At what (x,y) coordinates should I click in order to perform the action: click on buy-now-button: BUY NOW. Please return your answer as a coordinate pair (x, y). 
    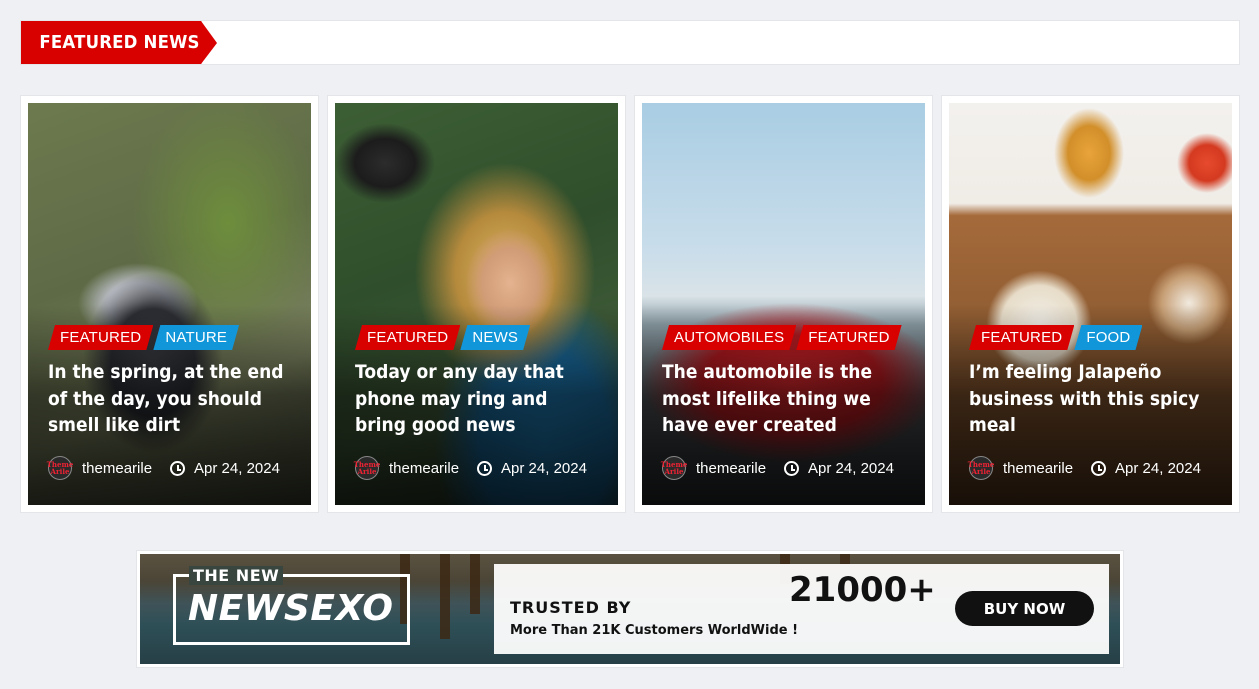
    Looking at the image, I should click on (1024, 608).